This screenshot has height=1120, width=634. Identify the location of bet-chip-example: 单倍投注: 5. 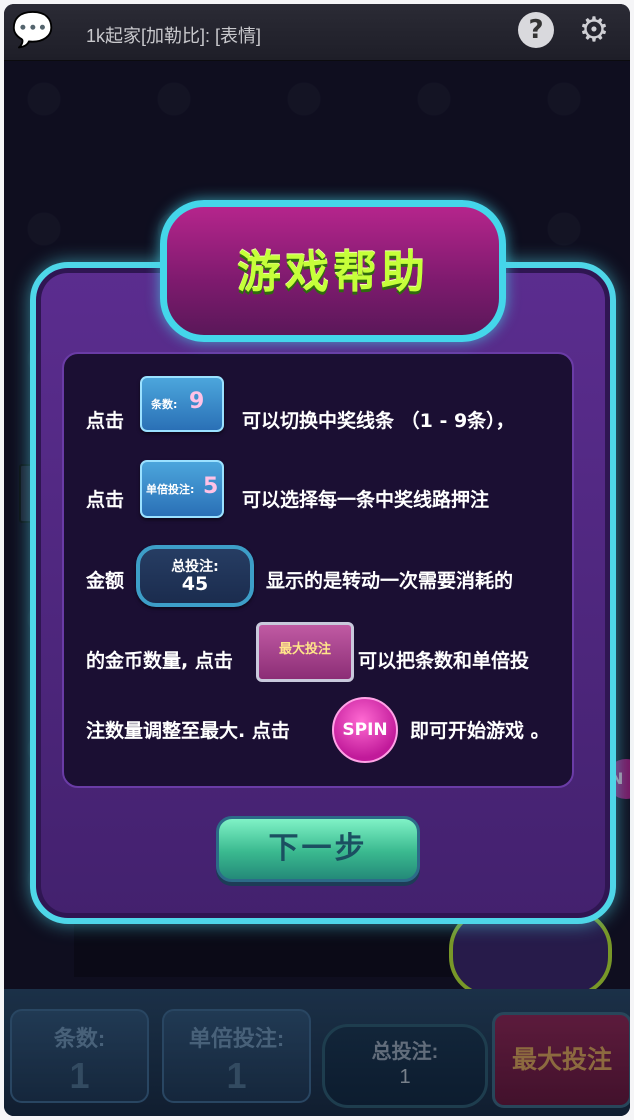
(182, 489).